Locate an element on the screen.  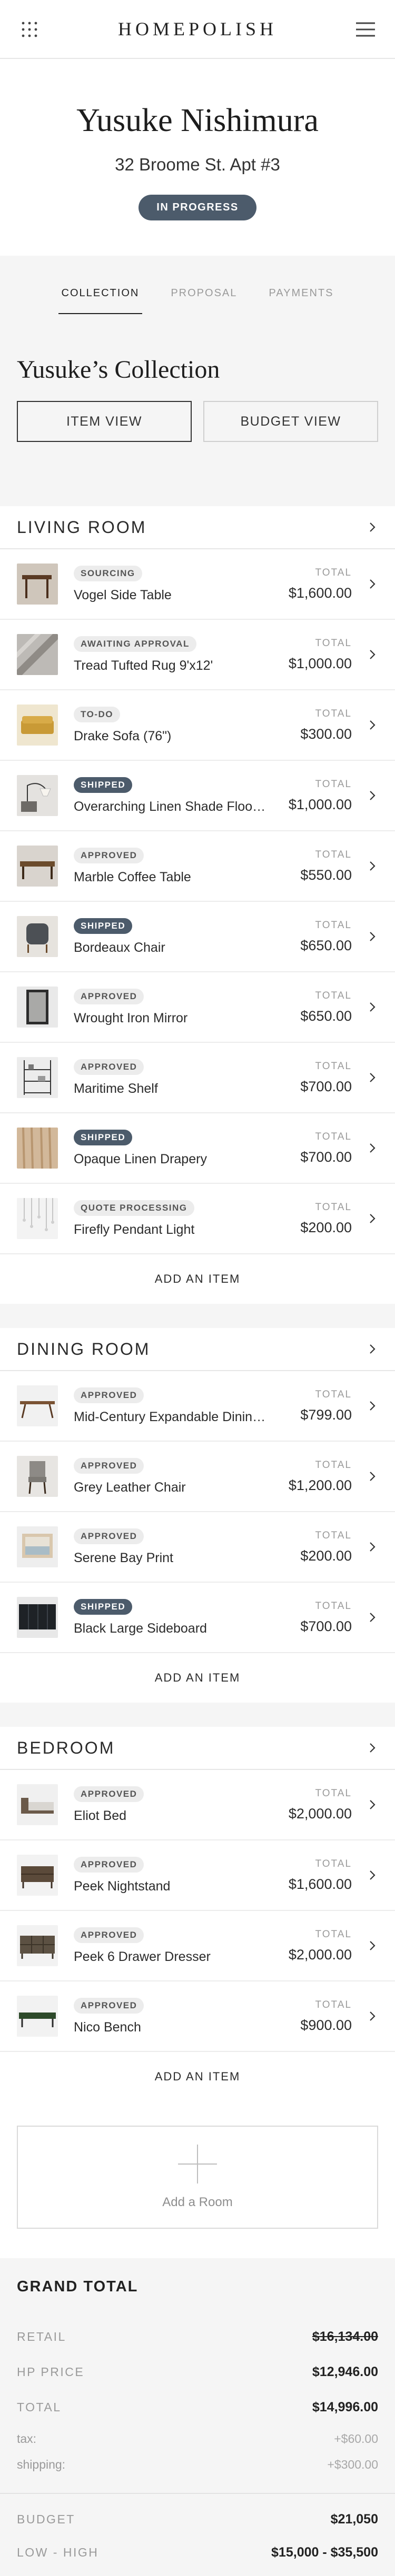
room-item: APPROVED Maritime Shelf TOTAL $700.00 is located at coordinates (197, 1078).